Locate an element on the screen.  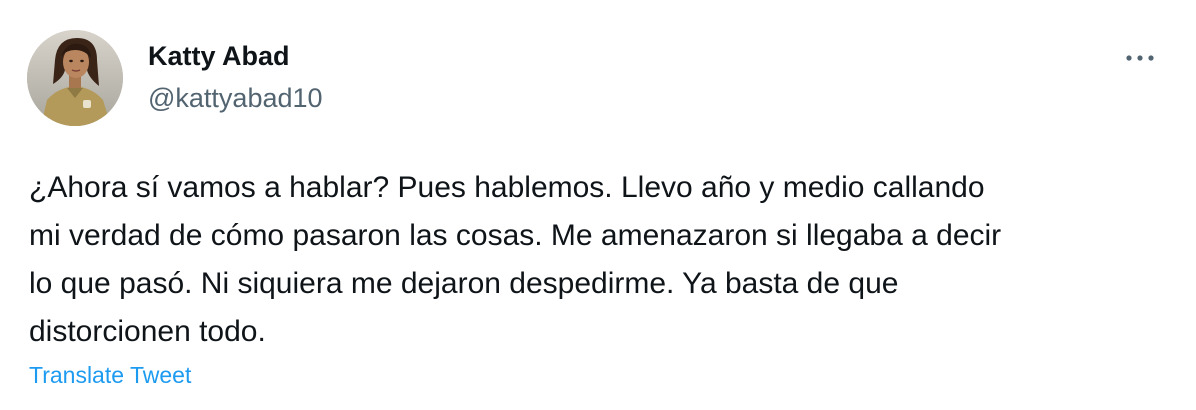
avatar is located at coordinates (75, 78).